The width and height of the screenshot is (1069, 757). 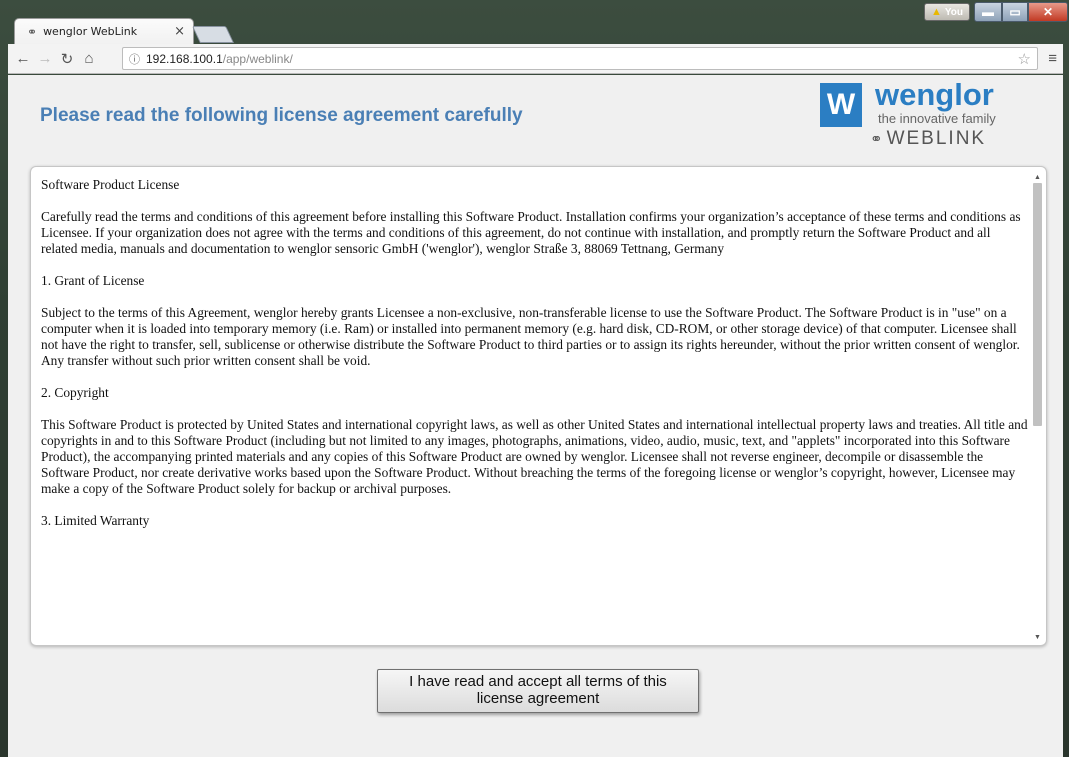 I want to click on url-host: 192.168.100.1, so click(x=184, y=58).